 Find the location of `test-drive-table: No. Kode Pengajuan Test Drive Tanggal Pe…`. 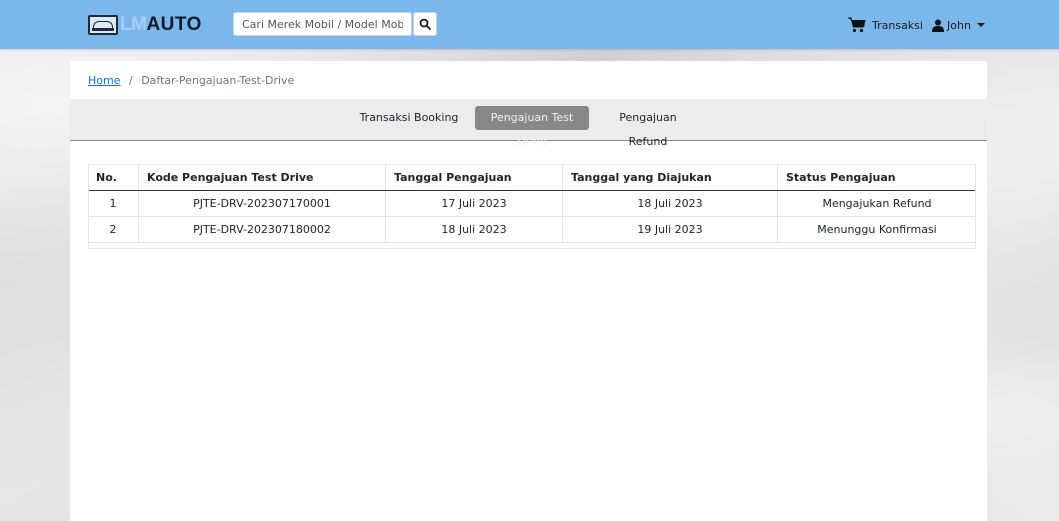

test-drive-table: No. Kode Pengajuan Test Drive Tanggal Pe… is located at coordinates (532, 203).